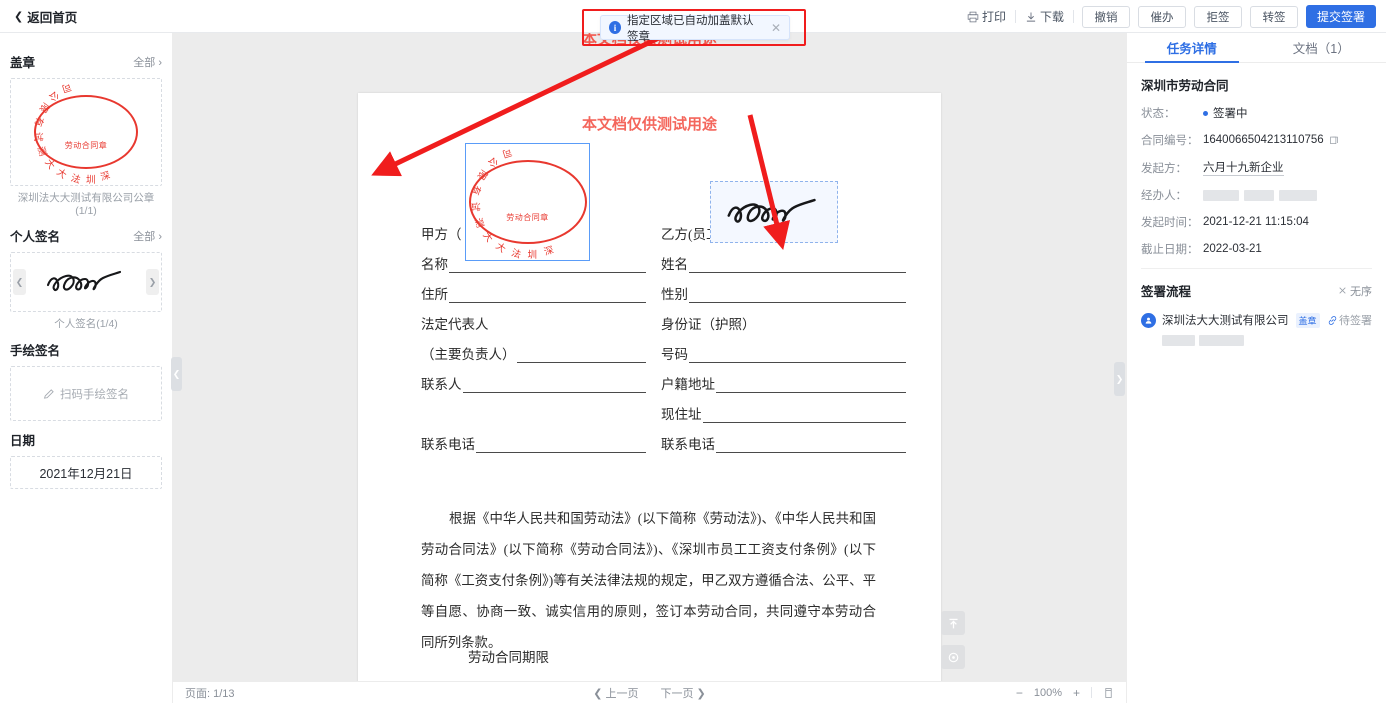  Describe the element at coordinates (1148, 320) in the screenshot. I see `user-icon` at that location.